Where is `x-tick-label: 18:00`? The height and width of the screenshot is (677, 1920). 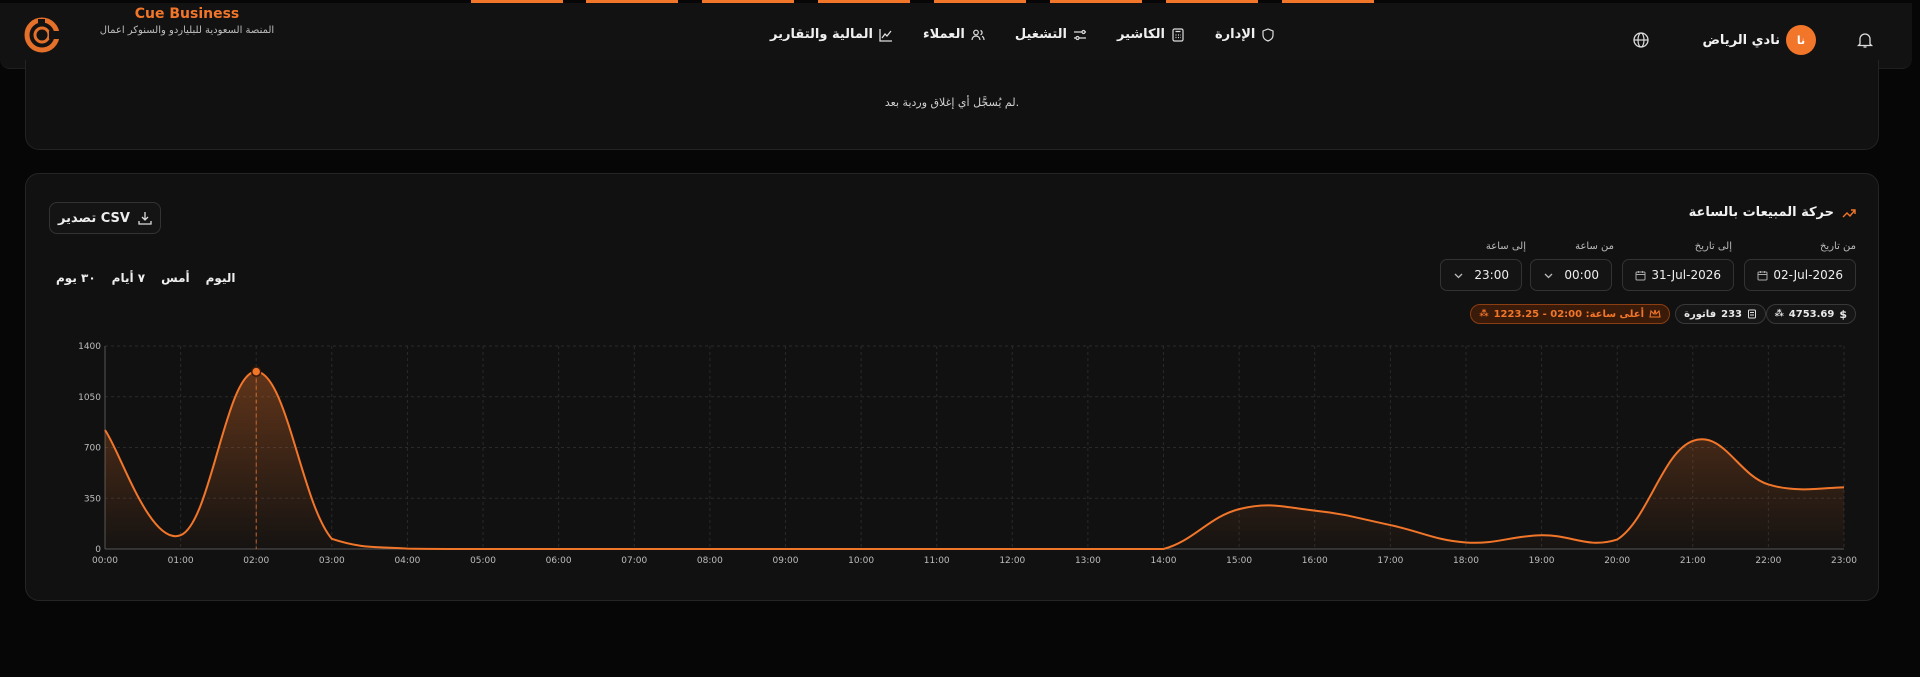 x-tick-label: 18:00 is located at coordinates (1466, 561).